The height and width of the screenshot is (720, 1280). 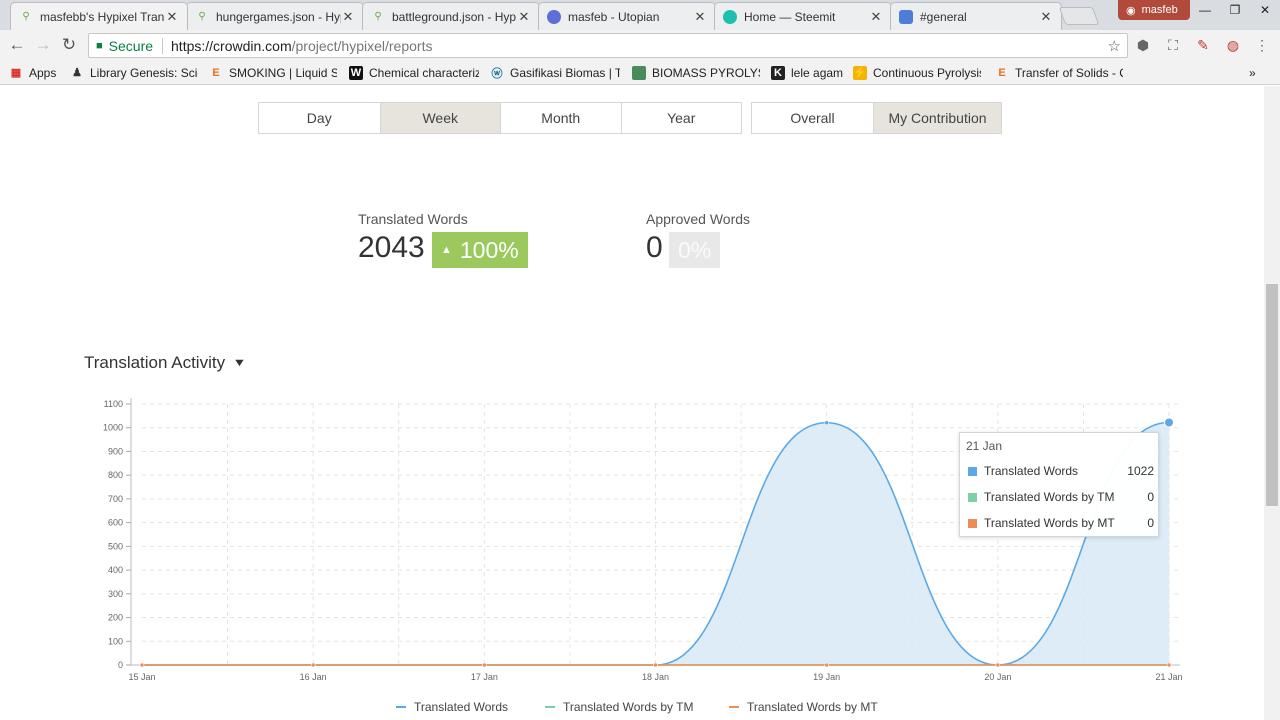 I want to click on legend-translated: Translated Words, so click(x=452, y=707).